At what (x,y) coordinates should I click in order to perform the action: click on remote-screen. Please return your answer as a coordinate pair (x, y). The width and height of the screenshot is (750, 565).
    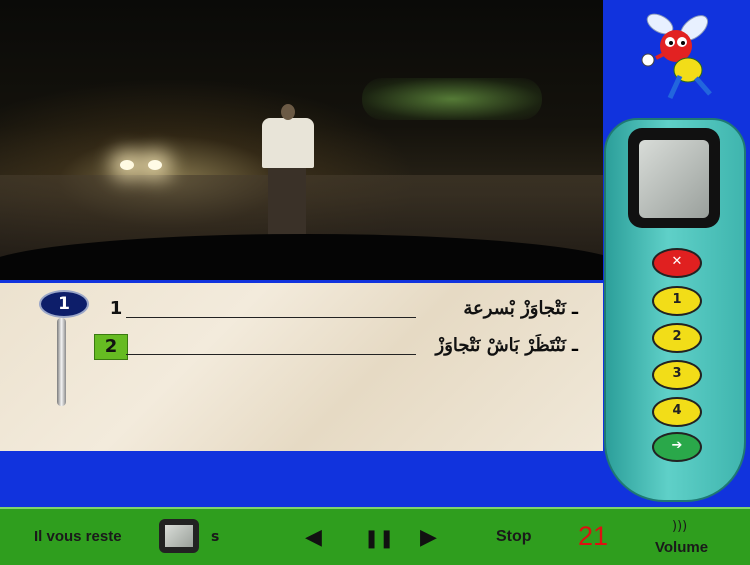
    Looking at the image, I should click on (674, 179).